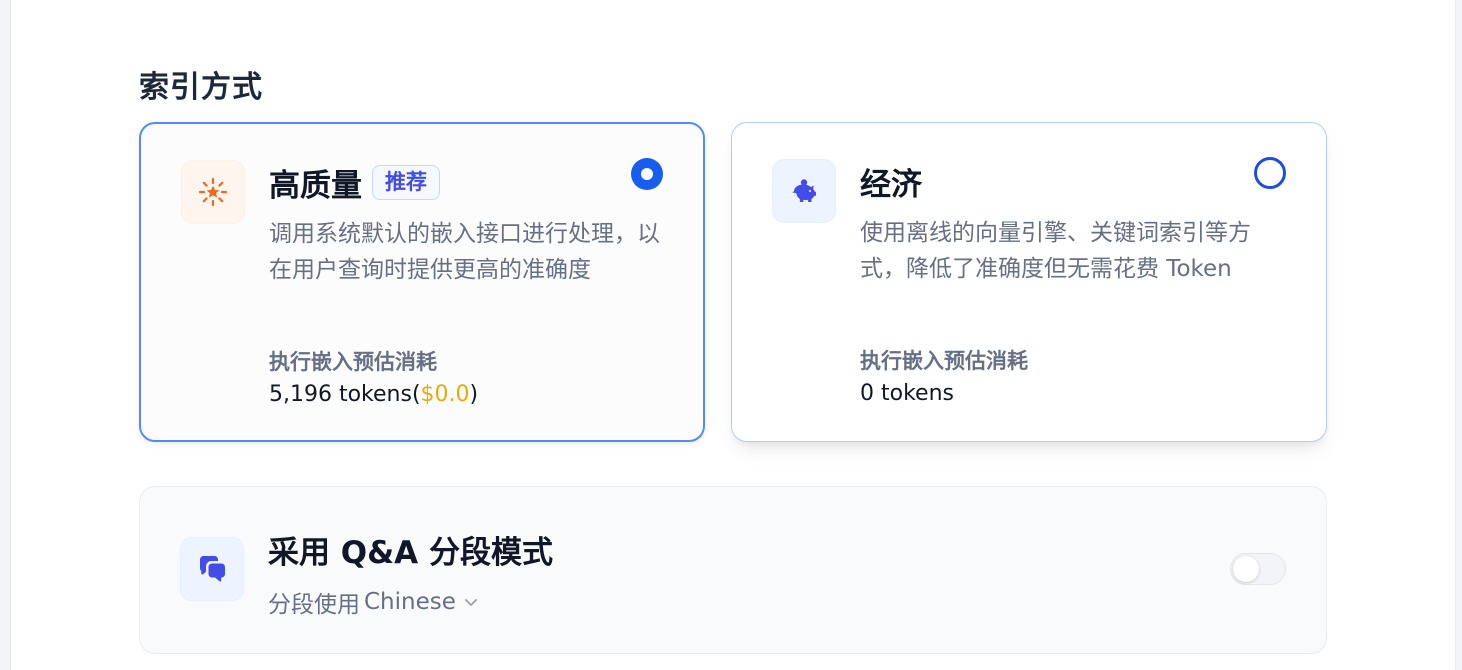 This screenshot has width=1462, height=670. I want to click on chat-bubbles-icon, so click(212, 569).